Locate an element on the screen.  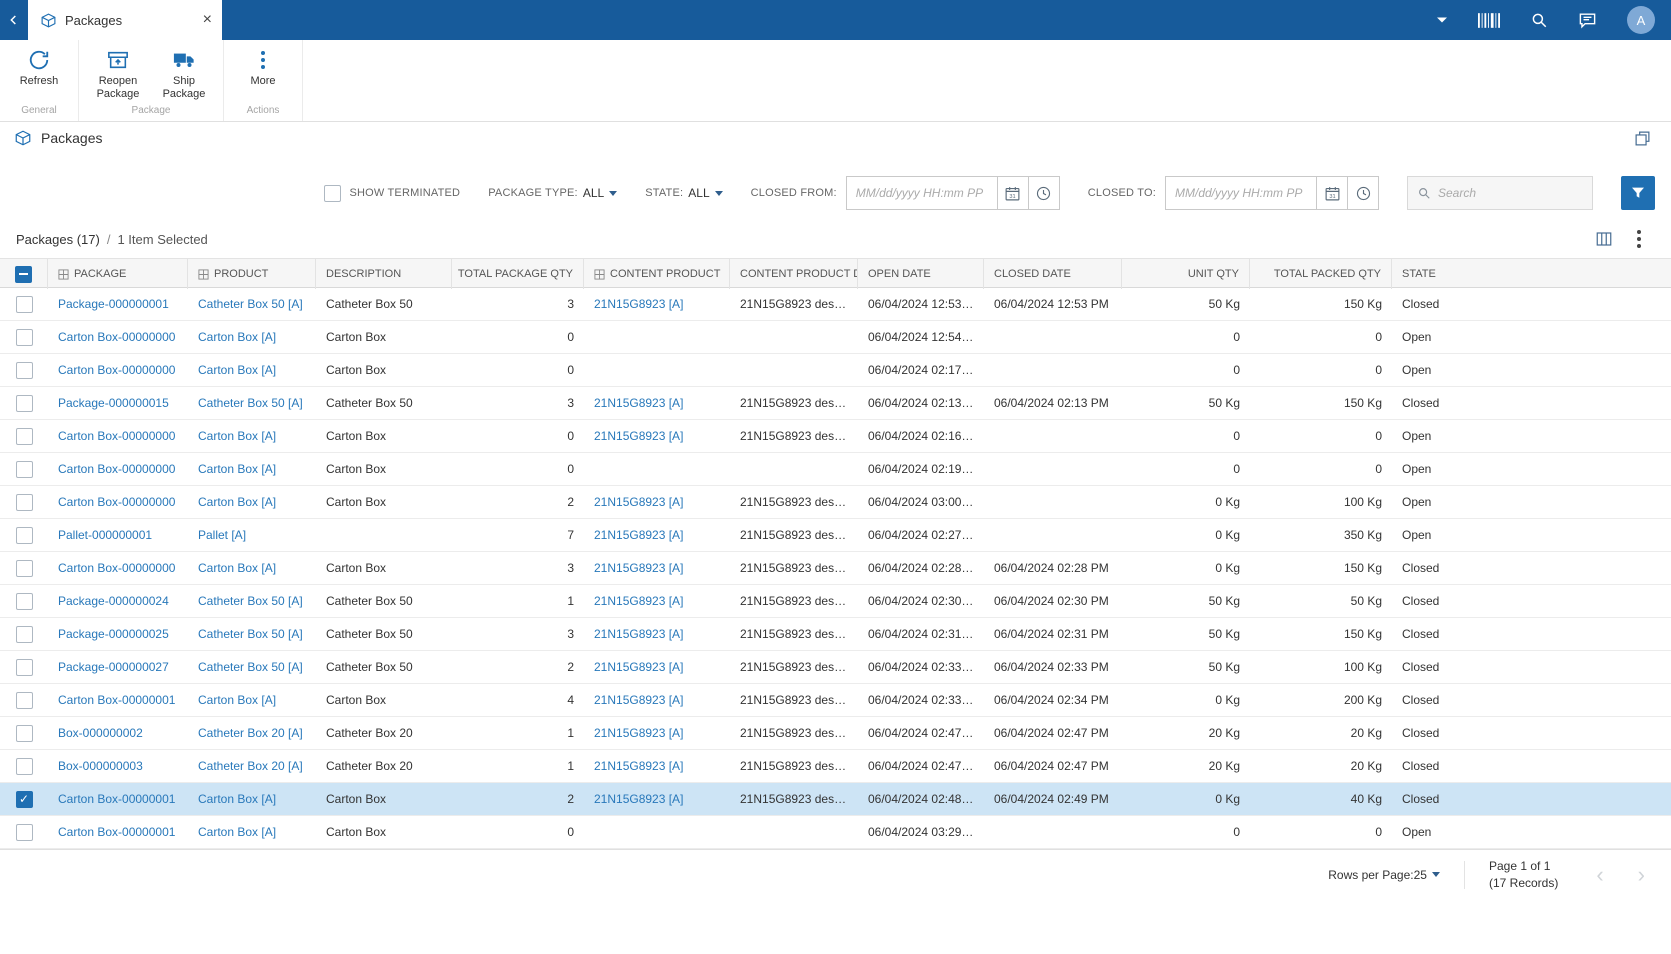
tab-packages: Packages × is located at coordinates (125, 20).